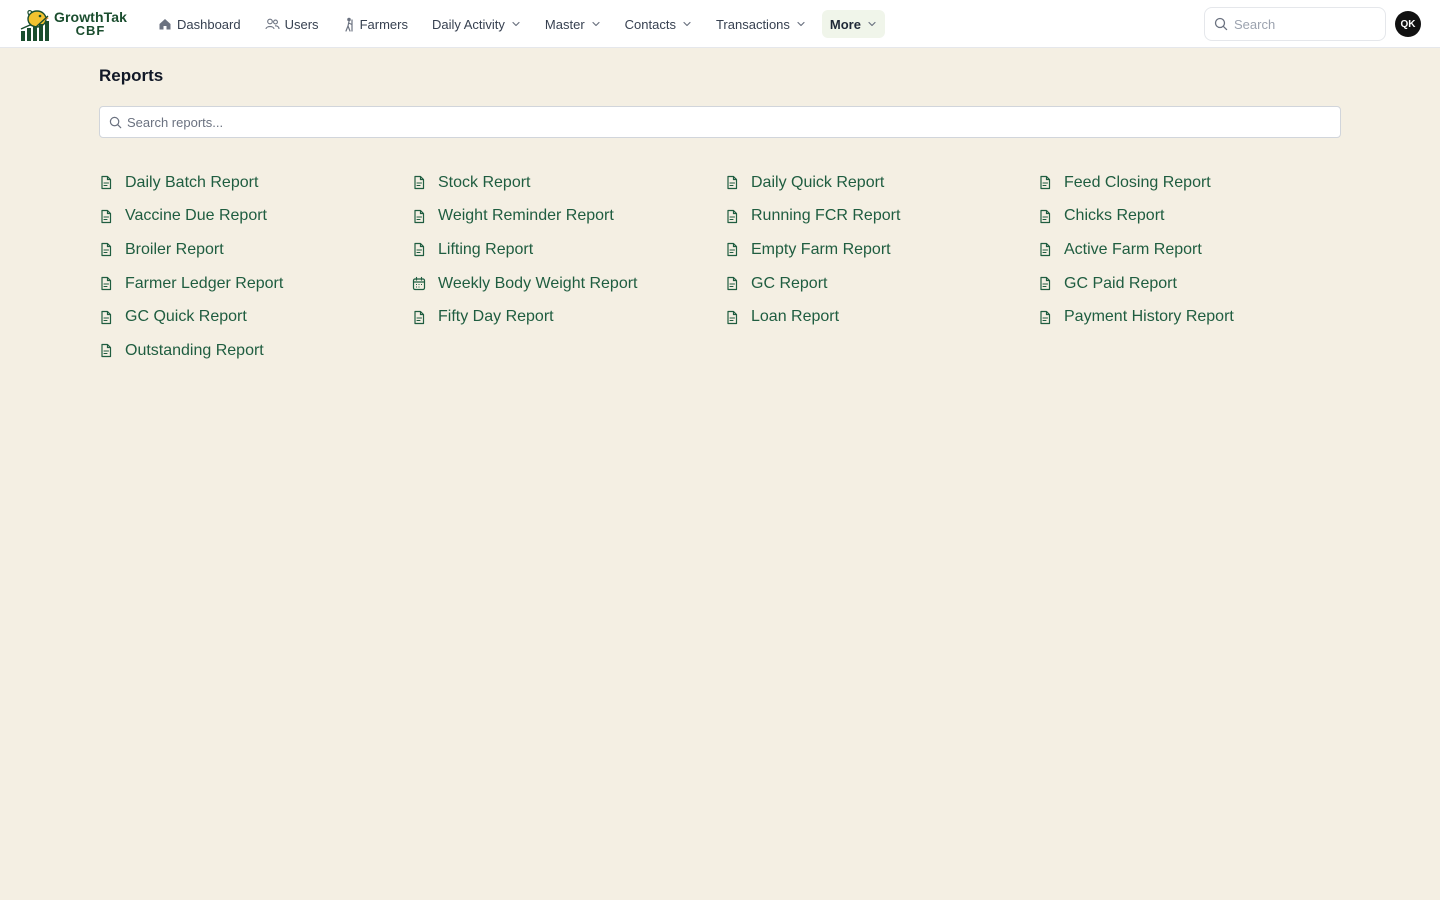 This screenshot has width=1440, height=900. I want to click on farmer-icon, so click(349, 24).